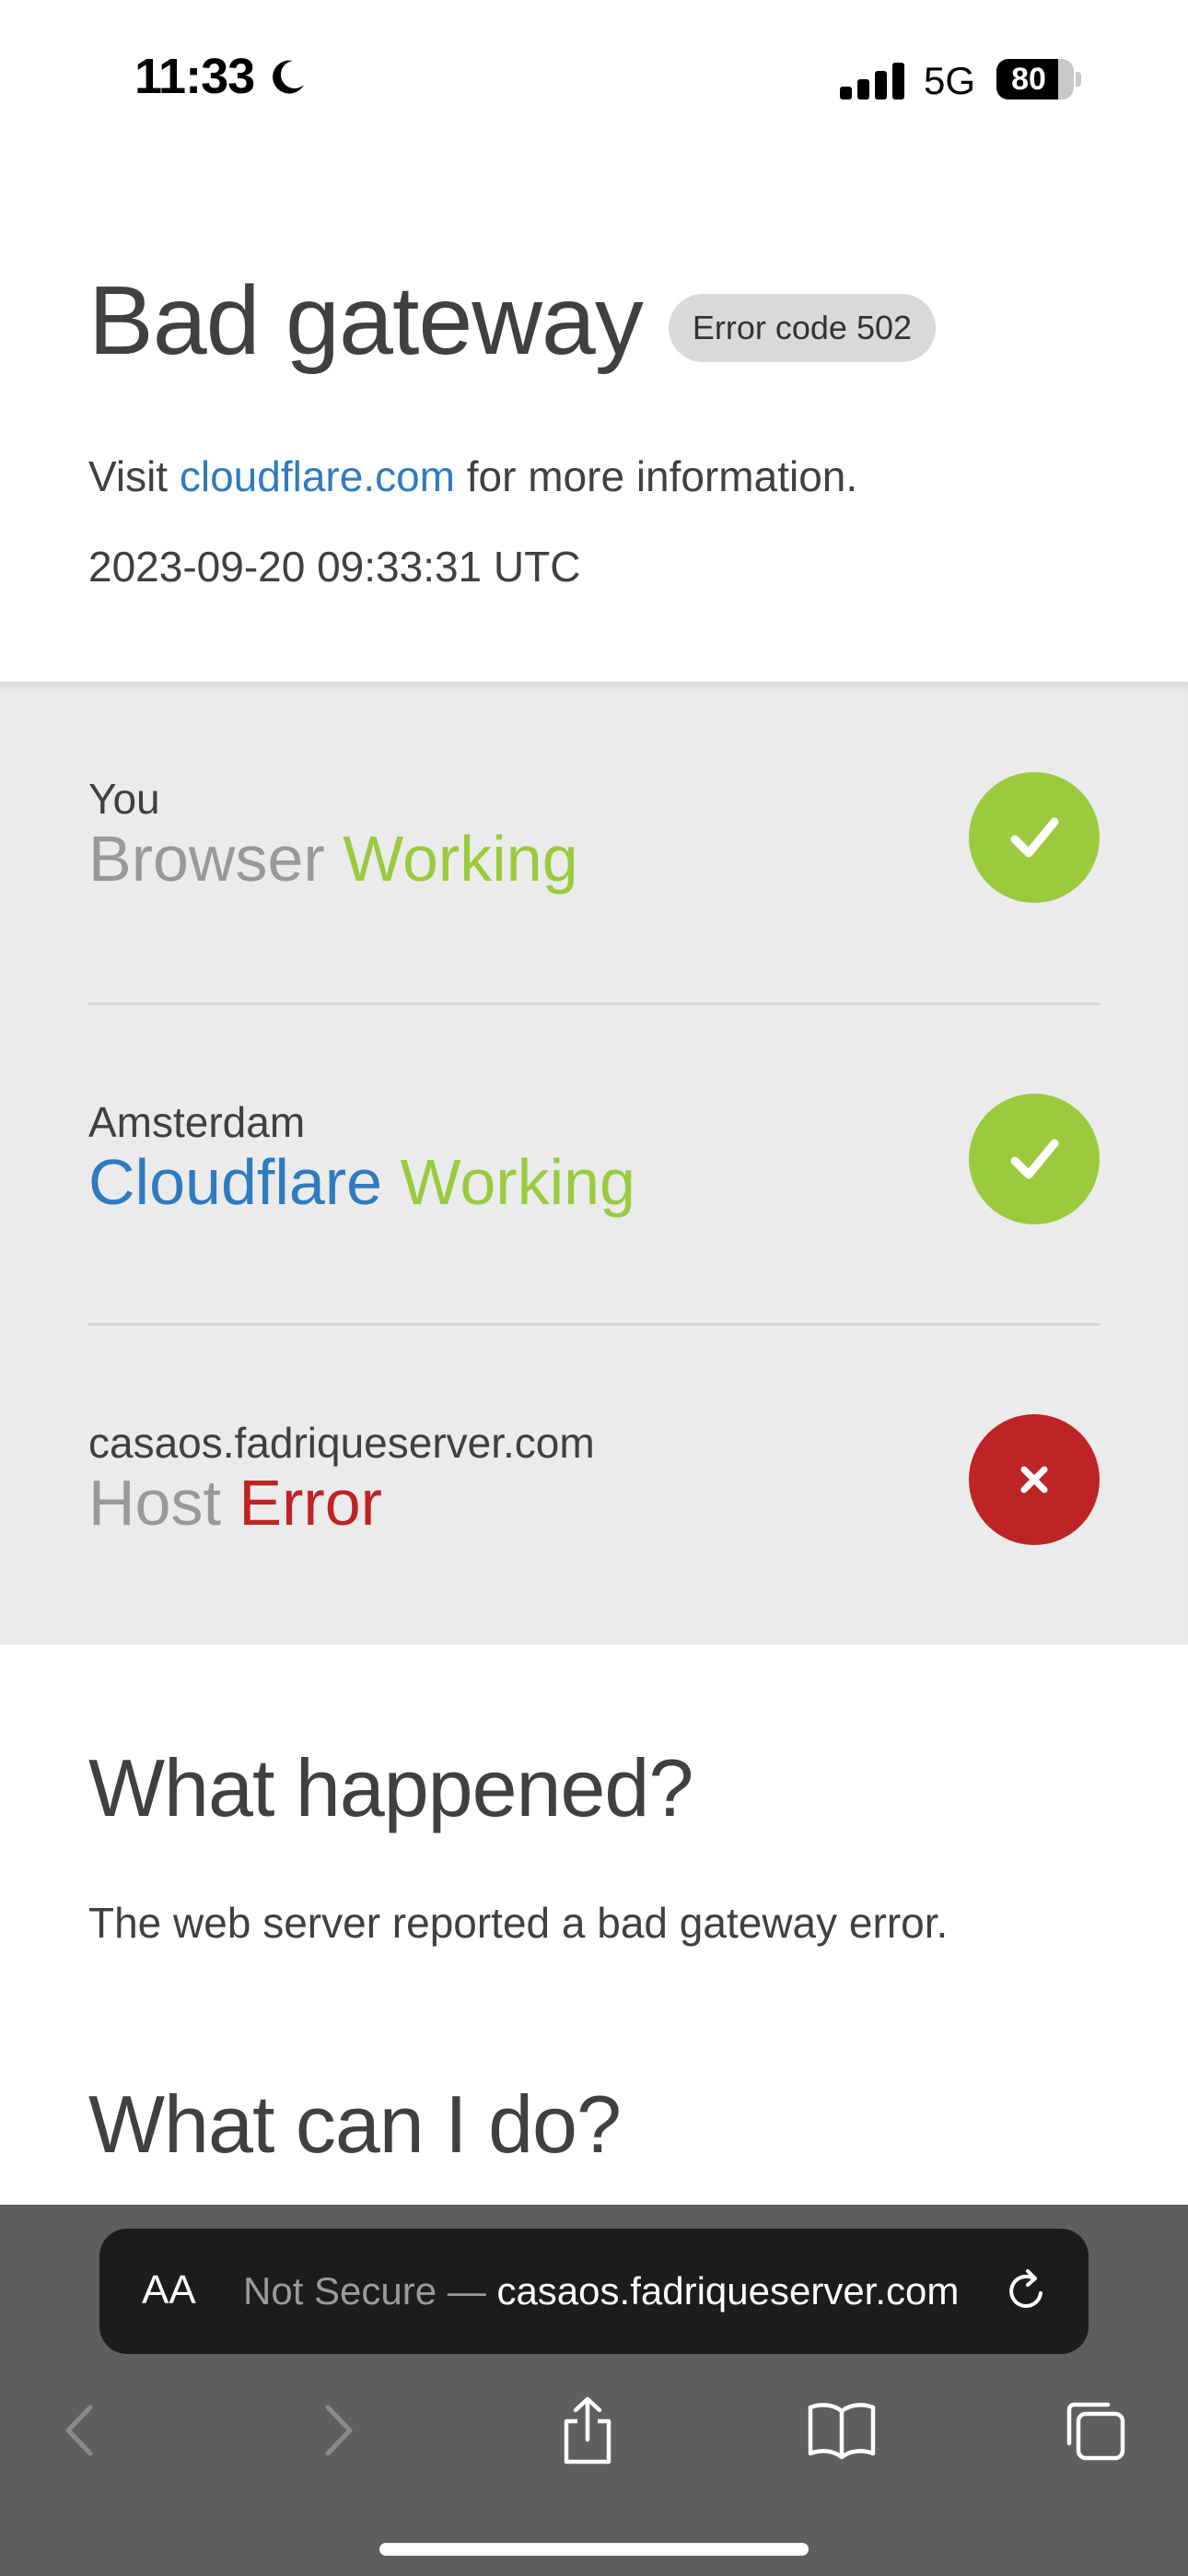  I want to click on error-code-badge: Error code 502, so click(802, 327).